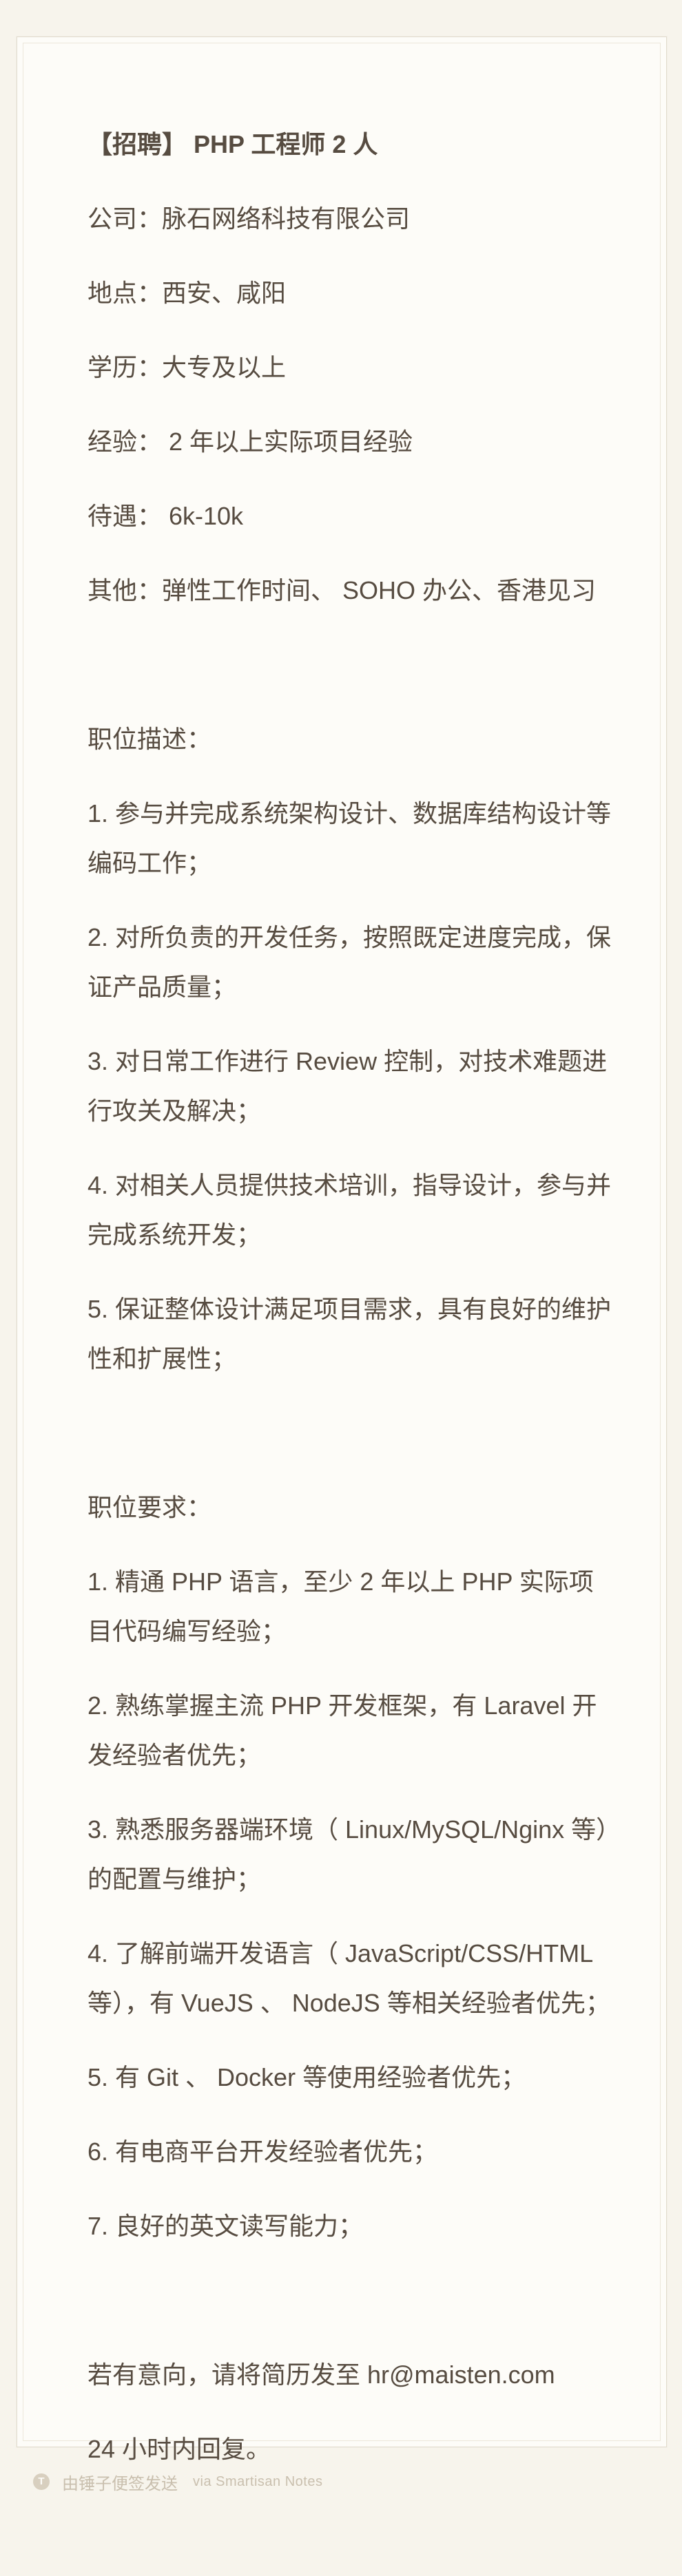 The image size is (682, 2576). Describe the element at coordinates (41, 2482) in the screenshot. I see `smartisan-t-icon: T` at that location.